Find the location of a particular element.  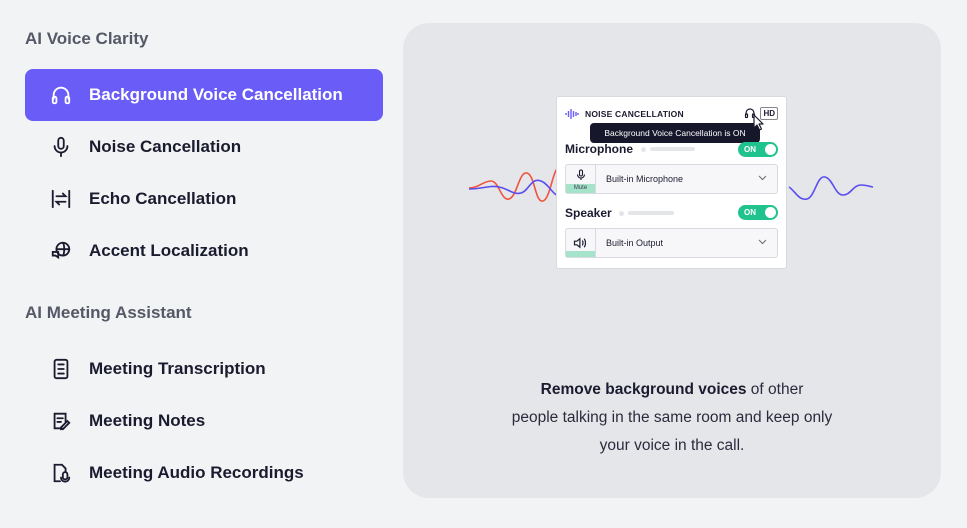

globe-chat-icon is located at coordinates (61, 251).